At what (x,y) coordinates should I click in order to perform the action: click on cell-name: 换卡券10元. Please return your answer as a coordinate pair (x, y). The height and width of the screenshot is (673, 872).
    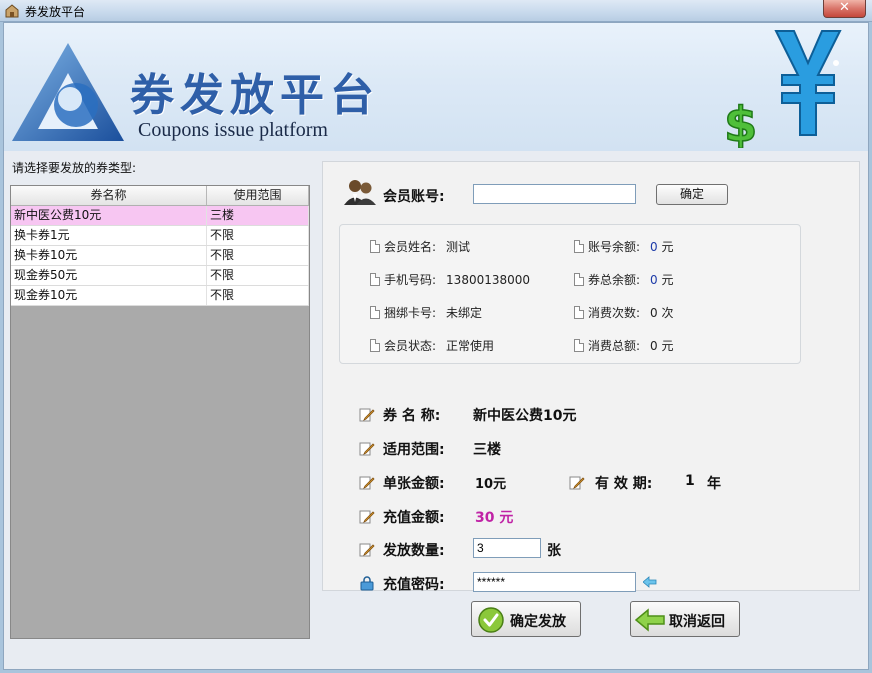
    Looking at the image, I should click on (109, 255).